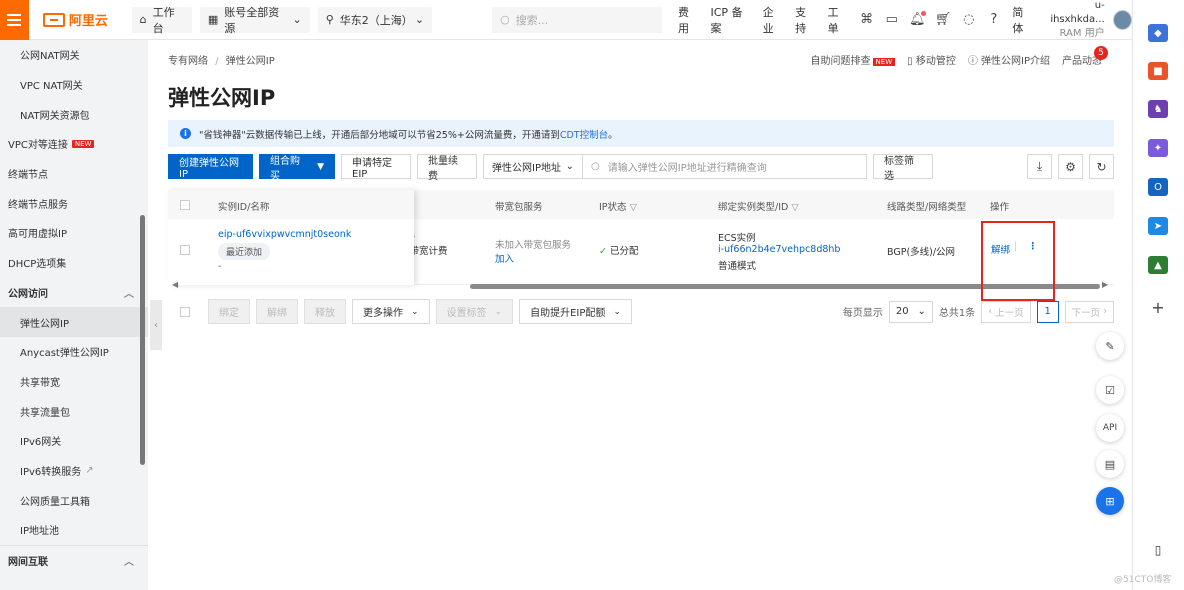 The image size is (1184, 590). Describe the element at coordinates (779, 249) in the screenshot. I see `bind-instance-id-link: i-uf66n2b4e7vehpc8d8hb` at that location.